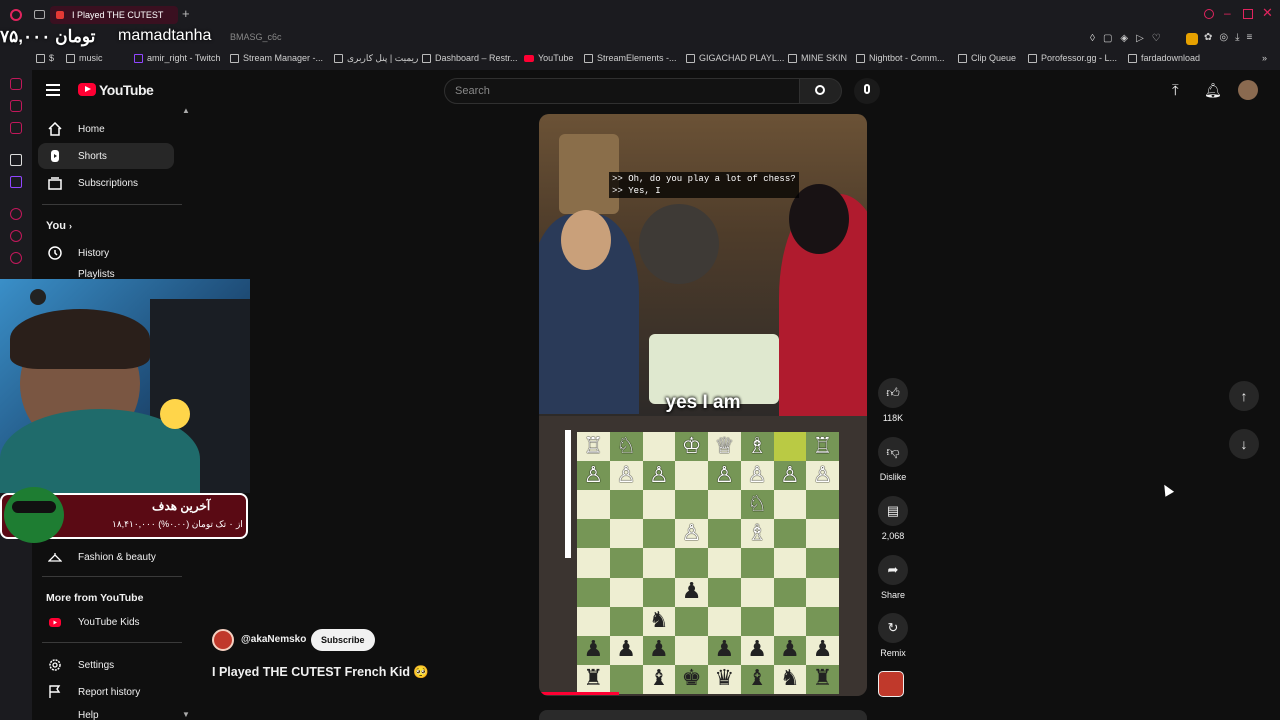 This screenshot has width=1280, height=720. What do you see at coordinates (320, 672) in the screenshot?
I see `short-title: I Played THE CUTEST French Kid 🥺` at bounding box center [320, 672].